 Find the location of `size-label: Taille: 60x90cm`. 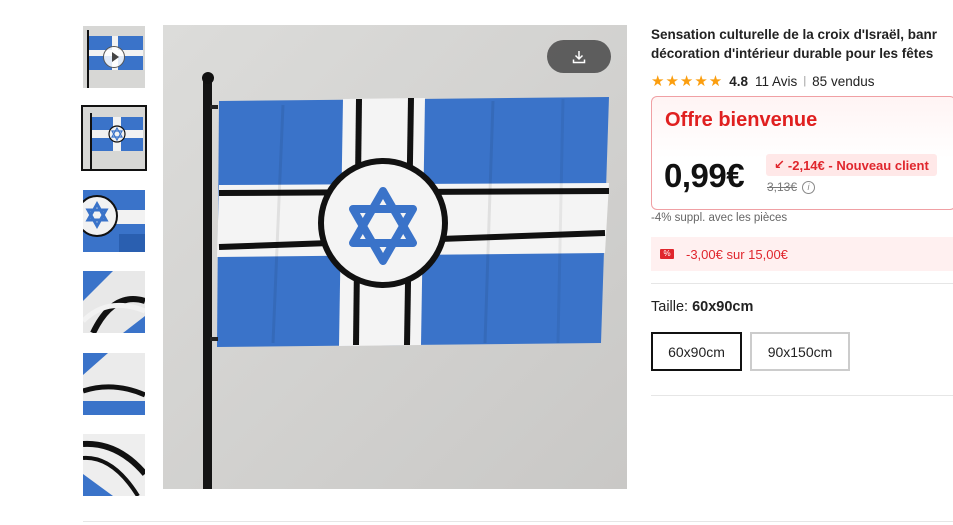

size-label: Taille: 60x90cm is located at coordinates (702, 307).